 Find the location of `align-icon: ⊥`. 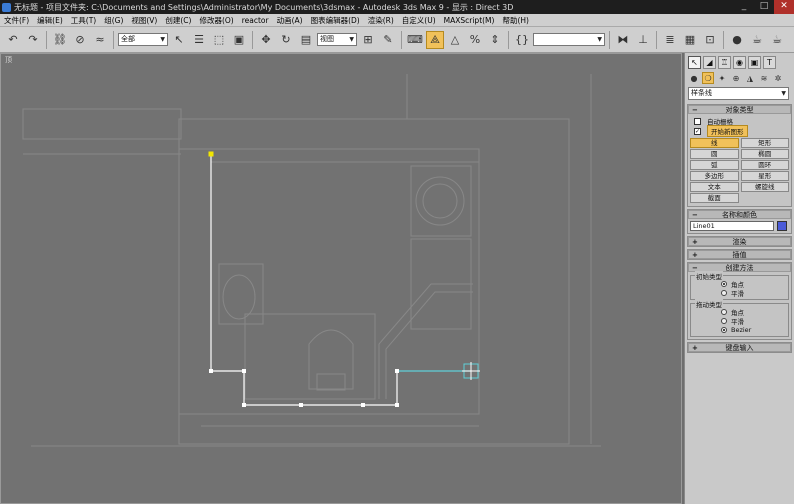

align-icon: ⊥ is located at coordinates (643, 40).